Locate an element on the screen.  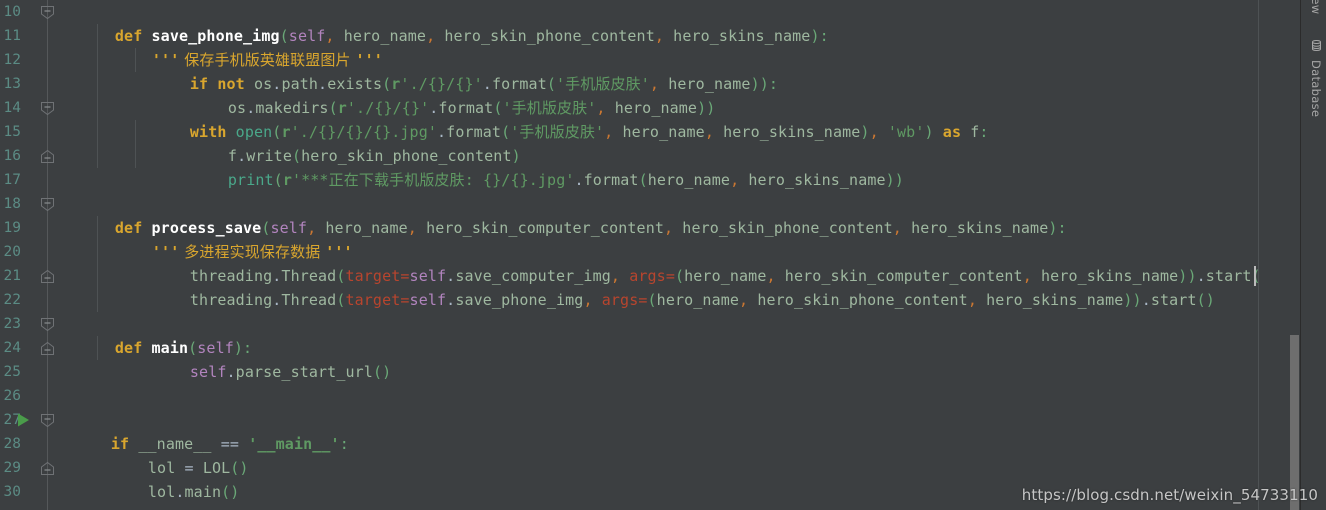
line-number: 24 is located at coordinates (12, 348).